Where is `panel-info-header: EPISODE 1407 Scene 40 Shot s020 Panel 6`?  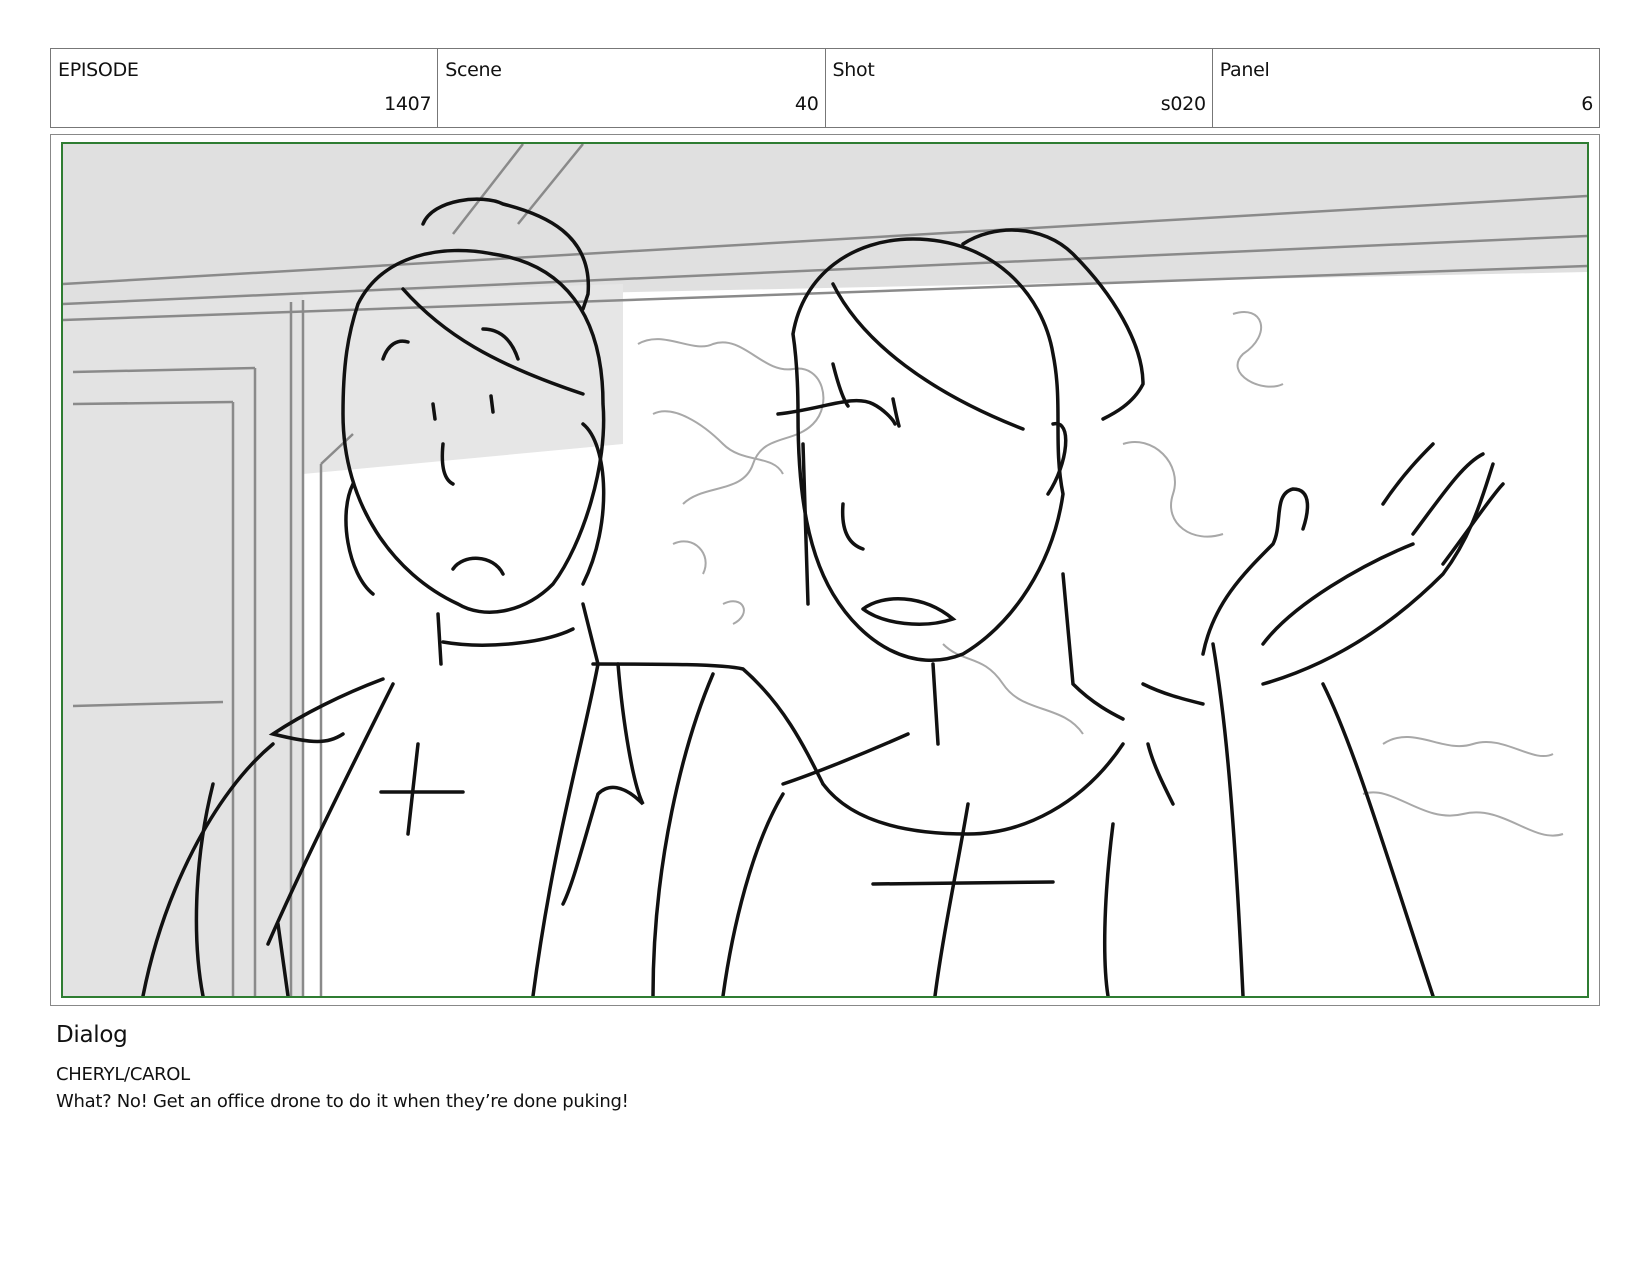
panel-info-header: EPISODE 1407 Scene 40 Shot s020 Panel 6 is located at coordinates (825, 88).